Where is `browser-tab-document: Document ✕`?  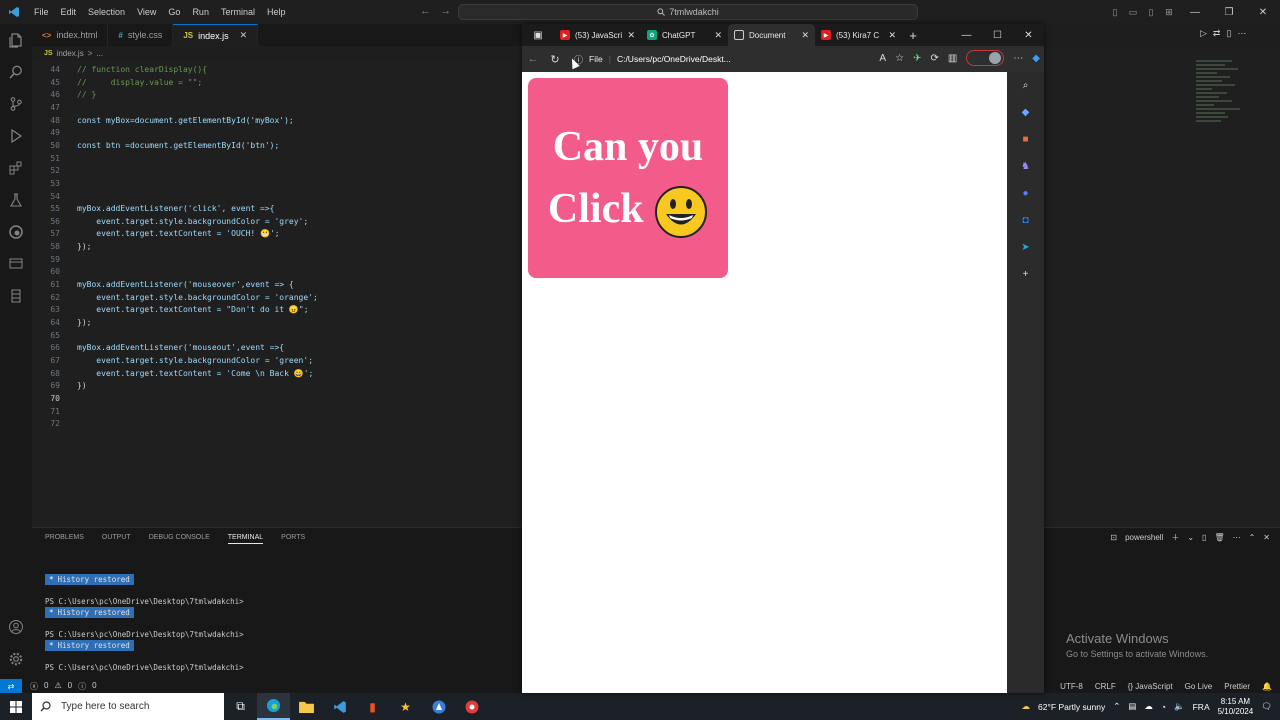 browser-tab-document: Document ✕ is located at coordinates (771, 35).